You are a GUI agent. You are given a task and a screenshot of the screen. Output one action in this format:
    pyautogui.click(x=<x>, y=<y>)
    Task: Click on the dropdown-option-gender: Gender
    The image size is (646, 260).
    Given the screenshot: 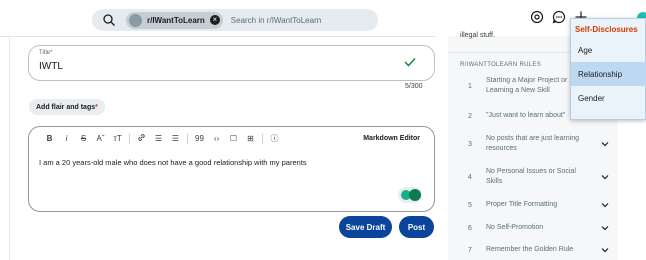 What is the action you would take?
    pyautogui.click(x=608, y=98)
    